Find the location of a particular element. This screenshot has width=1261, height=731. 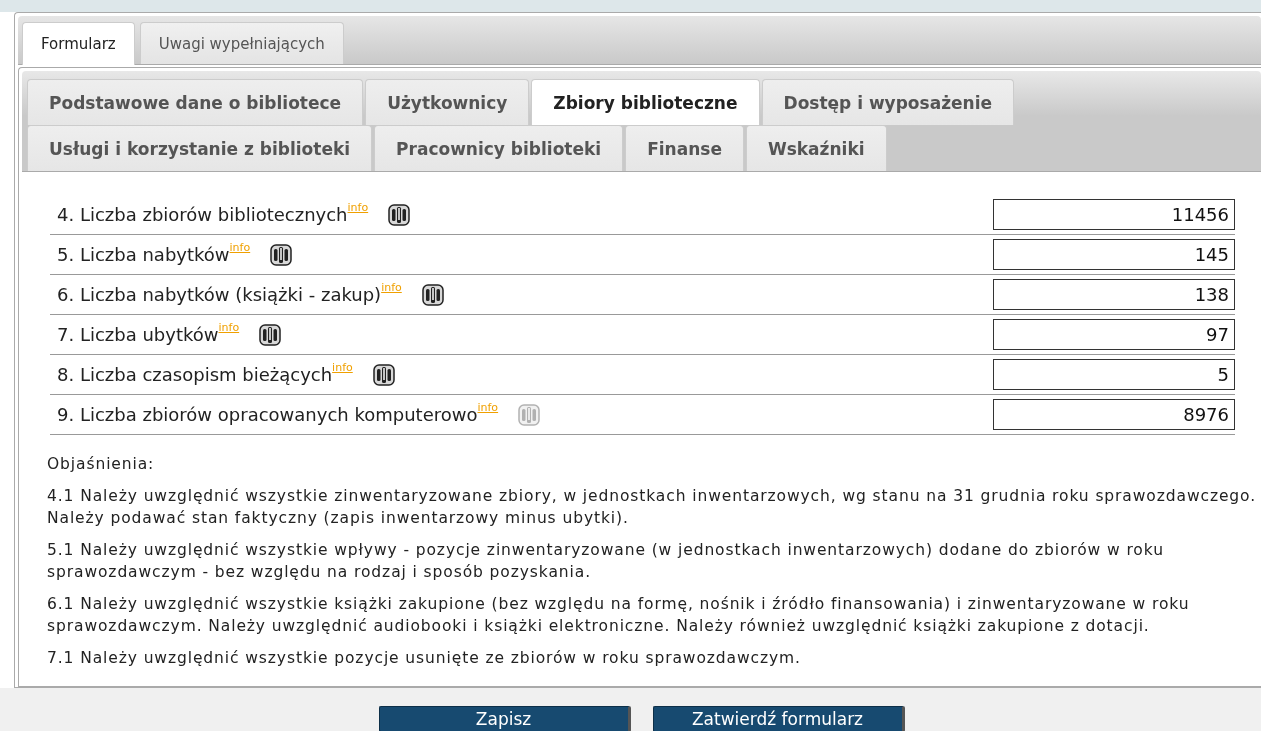

number-field: 97 is located at coordinates (1114, 334).